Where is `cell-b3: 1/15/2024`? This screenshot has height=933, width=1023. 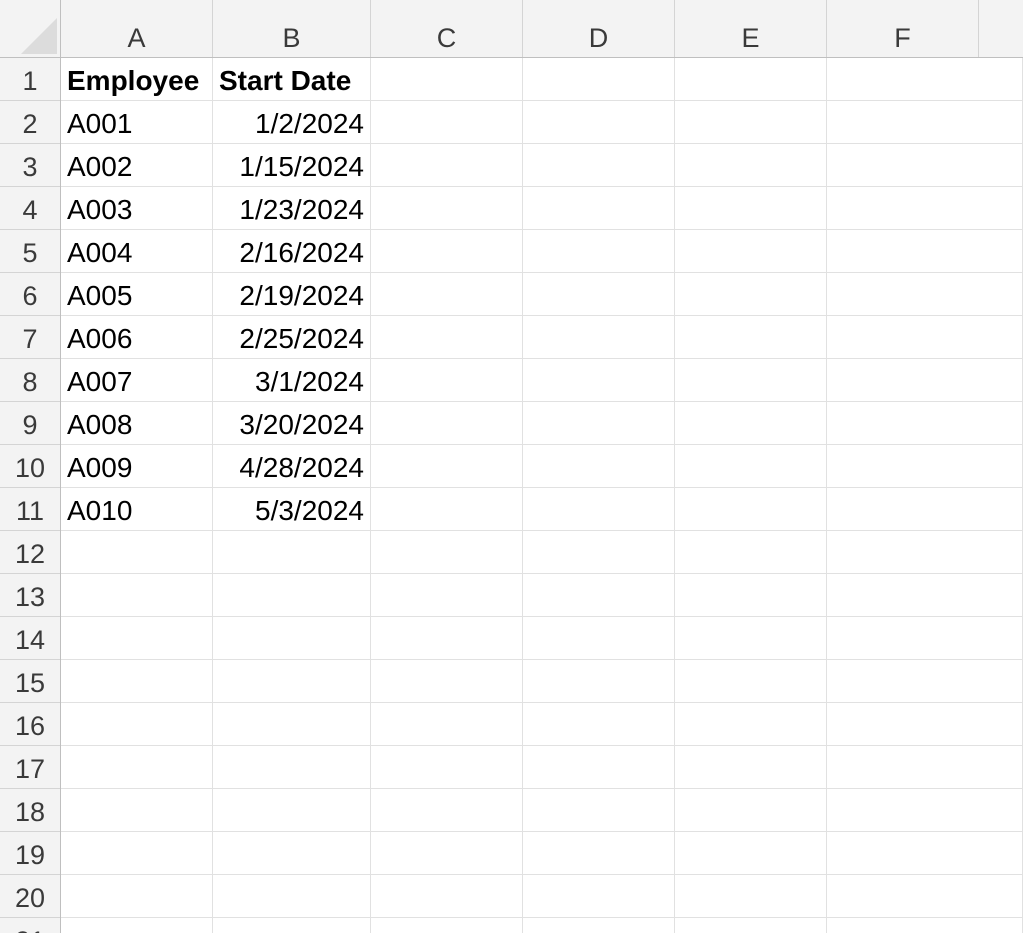
cell-b3: 1/15/2024 is located at coordinates (292, 165).